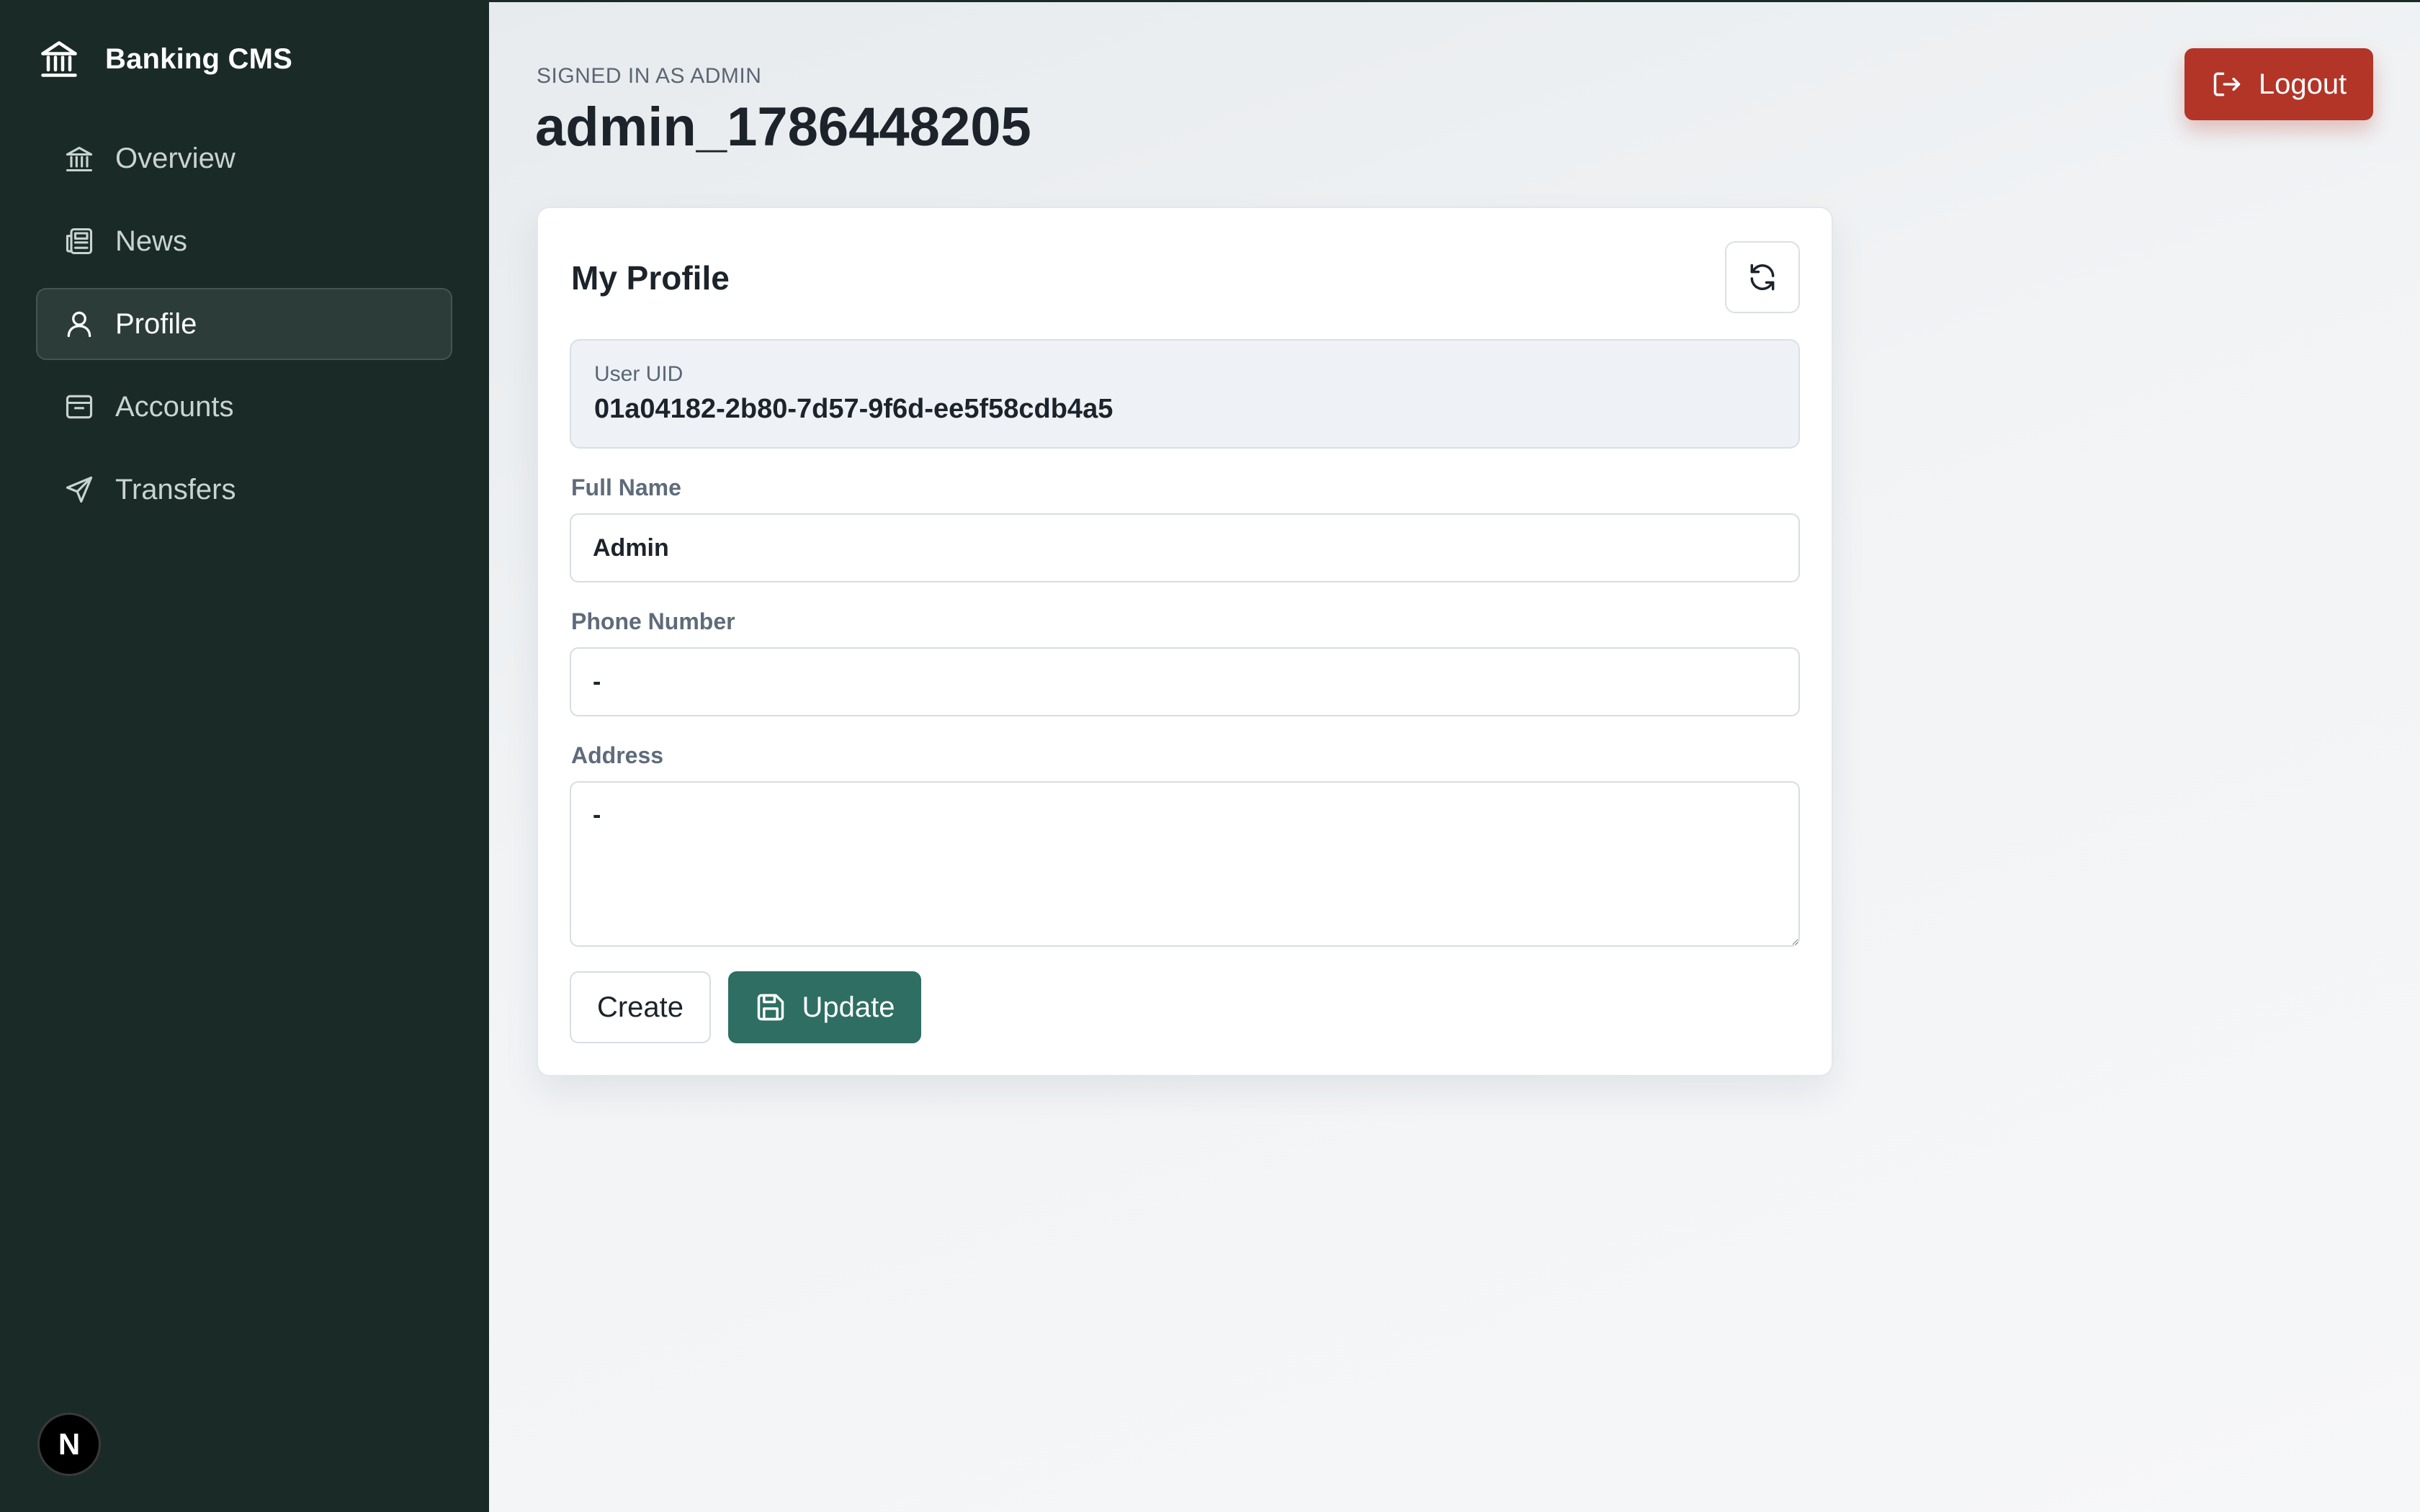 The height and width of the screenshot is (1512, 2420). I want to click on sidebar-item-label: Transfers, so click(175, 489).